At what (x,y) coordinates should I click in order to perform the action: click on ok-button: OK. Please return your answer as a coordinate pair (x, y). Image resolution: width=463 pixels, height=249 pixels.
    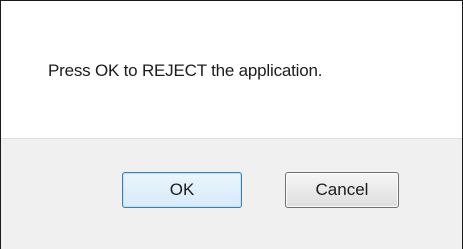
    Looking at the image, I should click on (182, 190).